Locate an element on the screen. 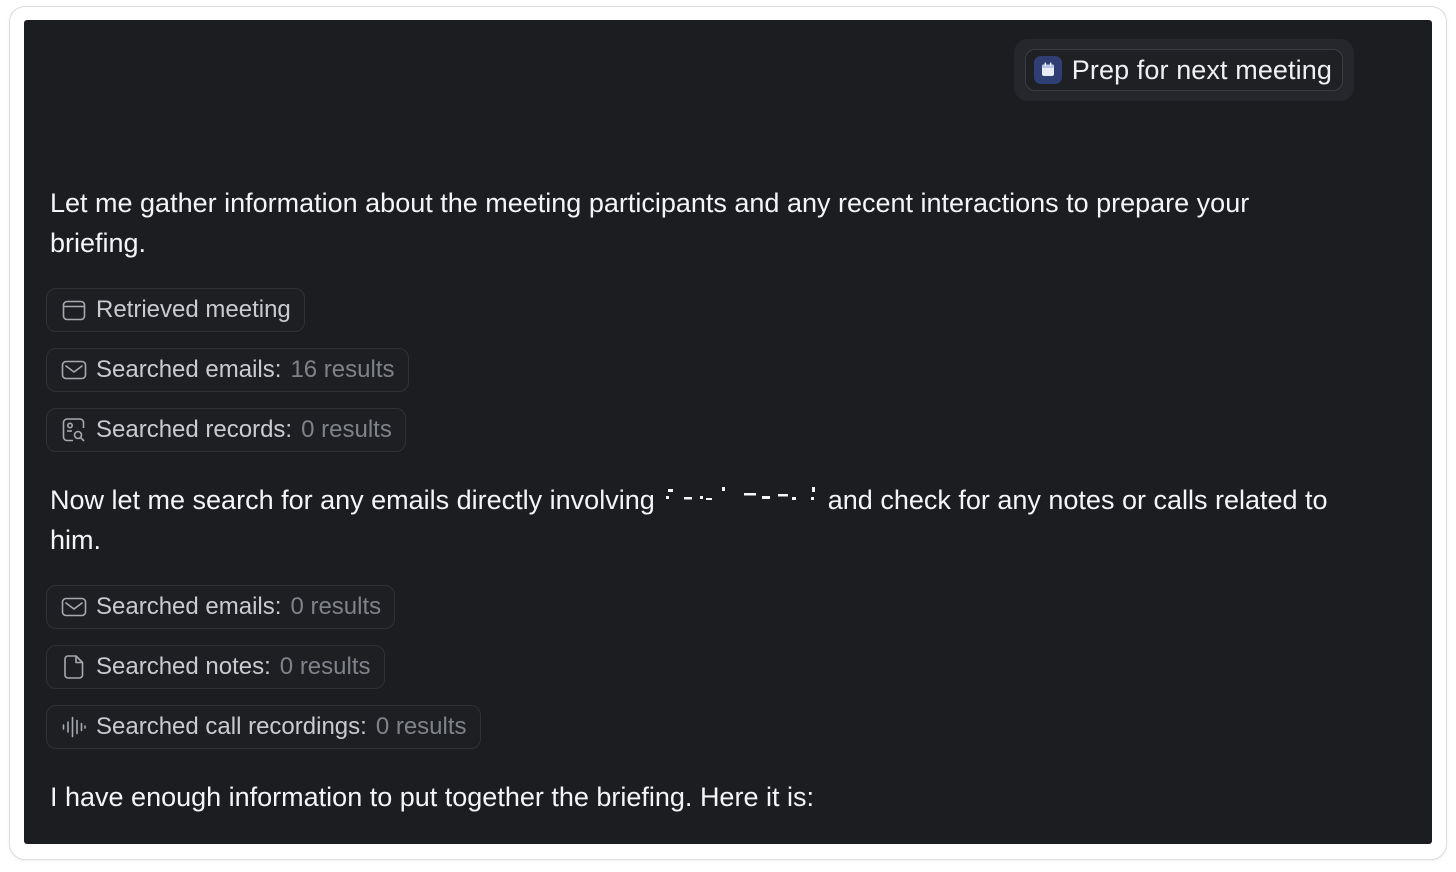 The image size is (1456, 872). tool-call-label: Searched records: is located at coordinates (194, 429).